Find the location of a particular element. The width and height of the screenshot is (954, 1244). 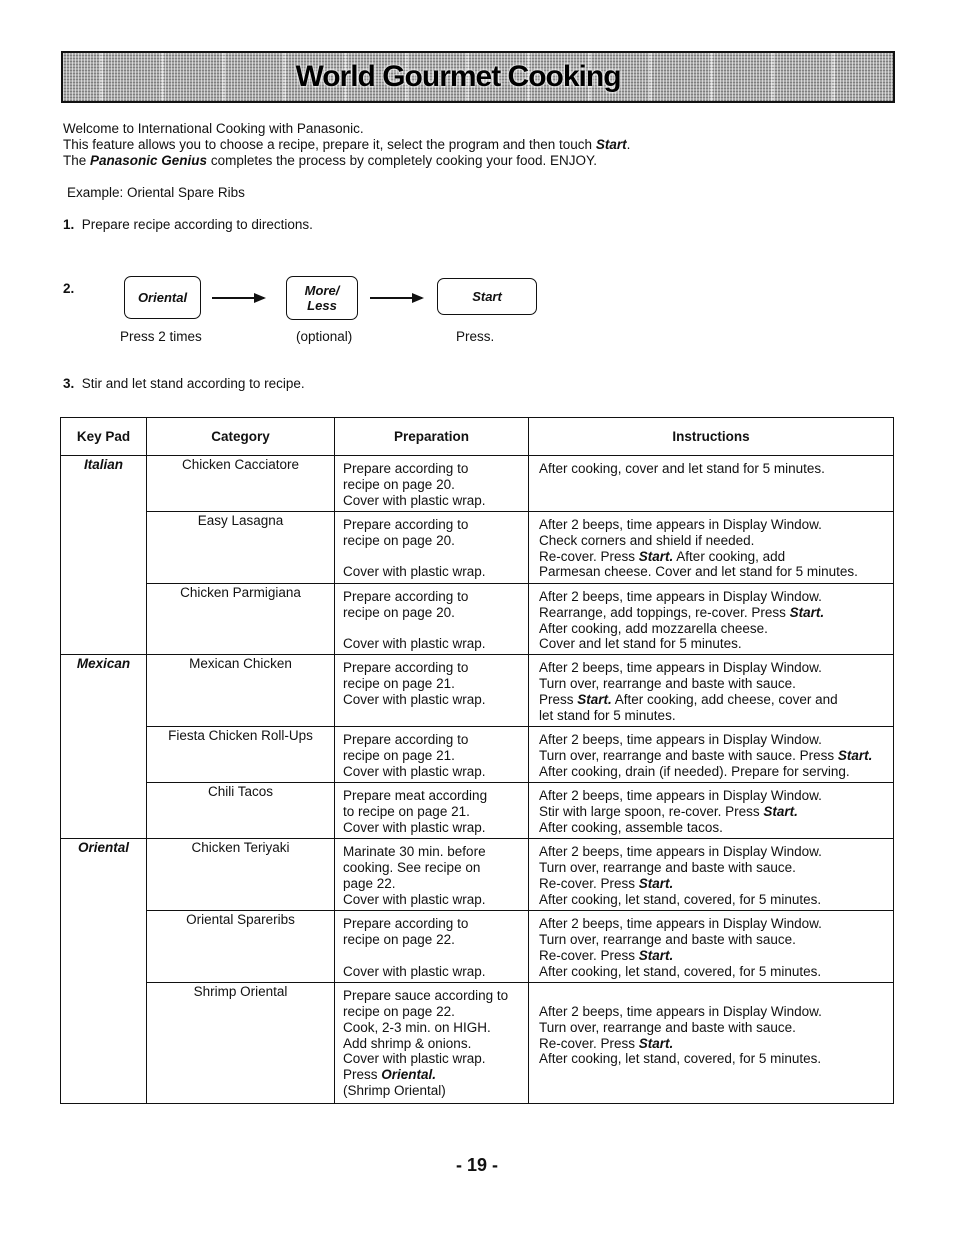

step-1-number: 1. is located at coordinates (69, 224).